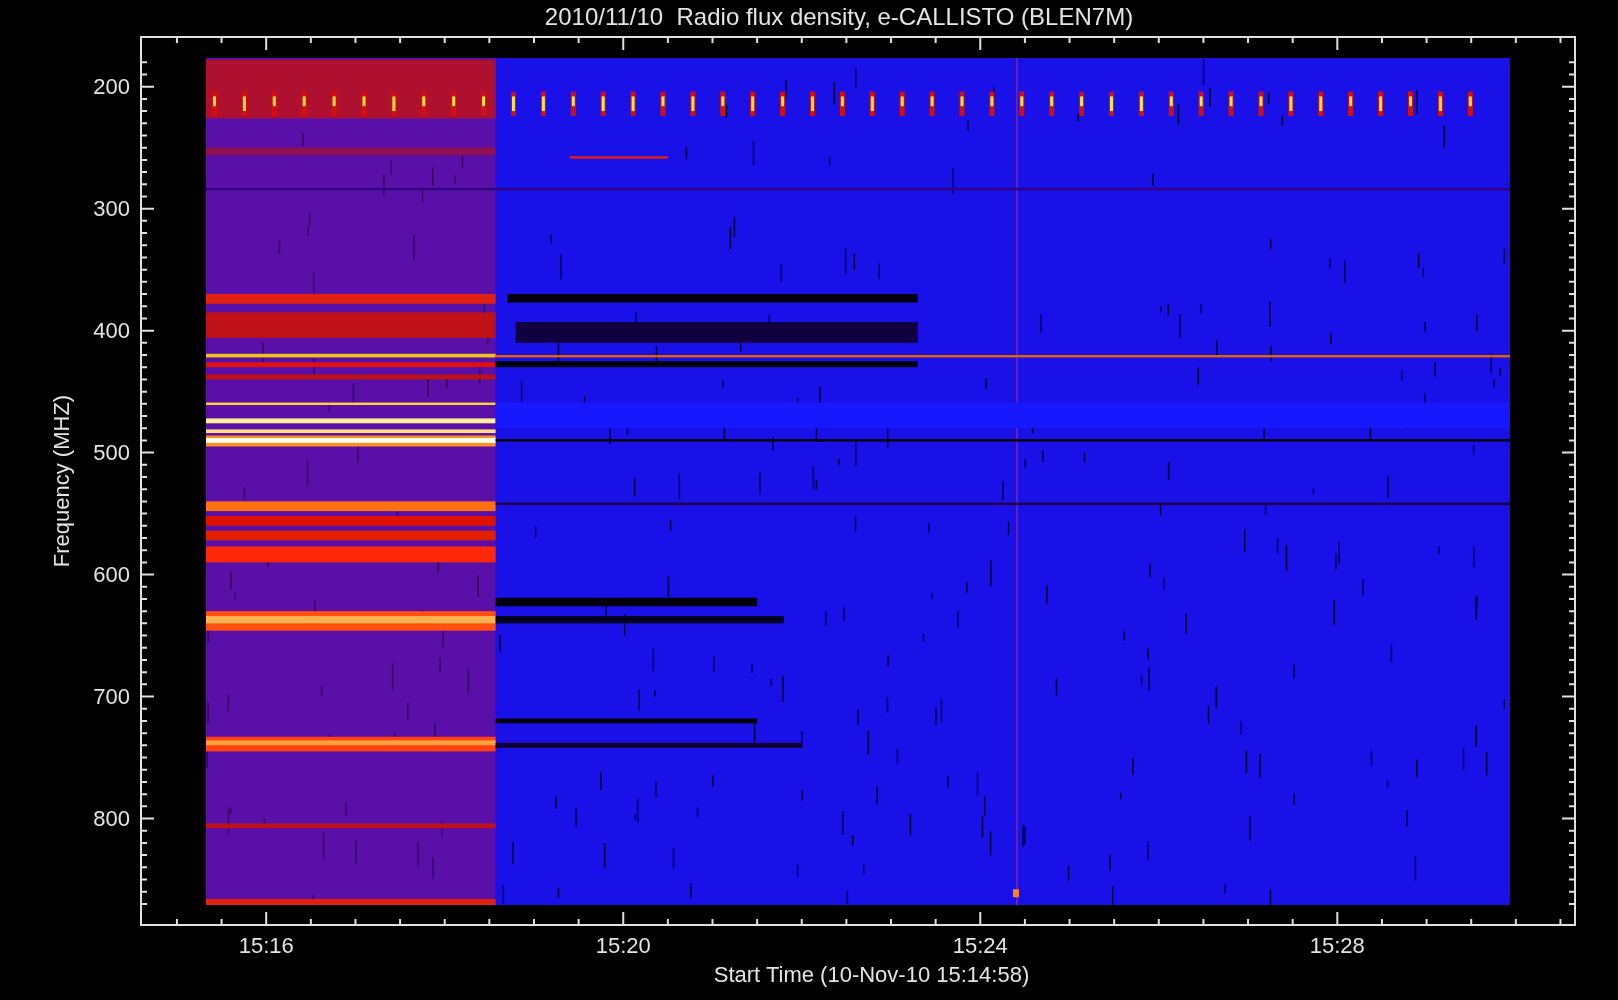  Describe the element at coordinates (1337, 946) in the screenshot. I see `x-tick-label: 15:28` at that location.